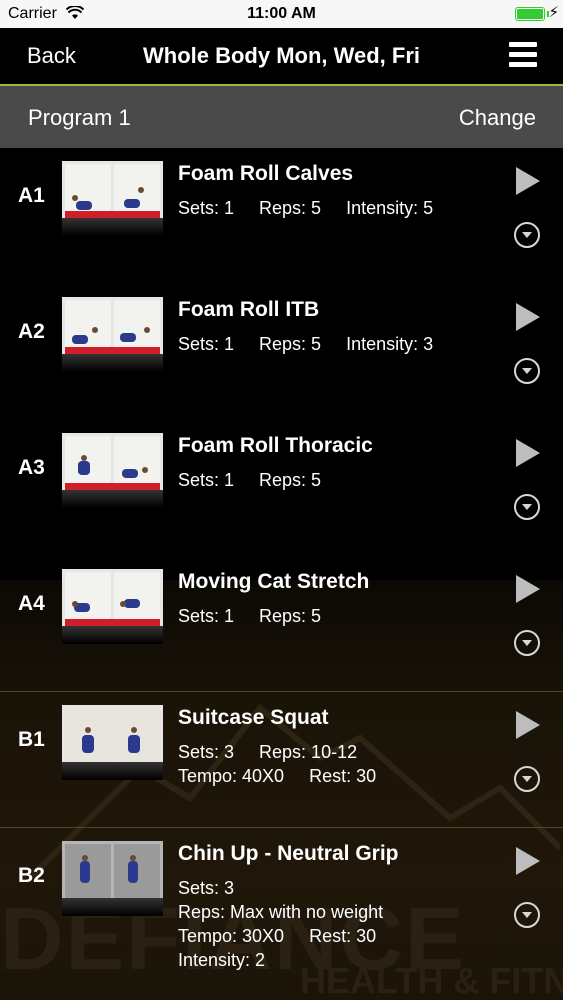 Image resolution: width=563 pixels, height=1000 pixels. Describe the element at coordinates (31, 467) in the screenshot. I see `exercise-code: A3` at that location.